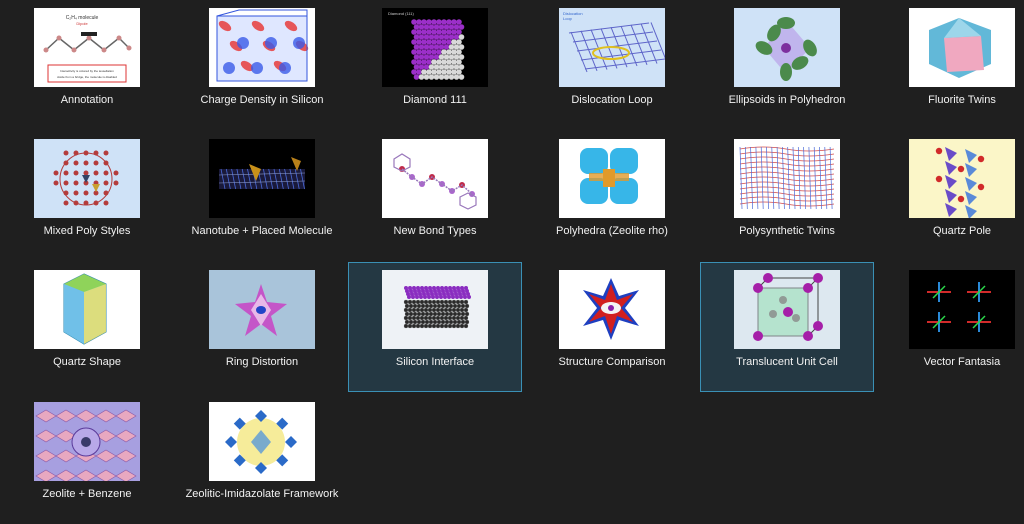  I want to click on gallery-item-zeolite-benzene: Zeolite + Benzene, so click(87, 459).